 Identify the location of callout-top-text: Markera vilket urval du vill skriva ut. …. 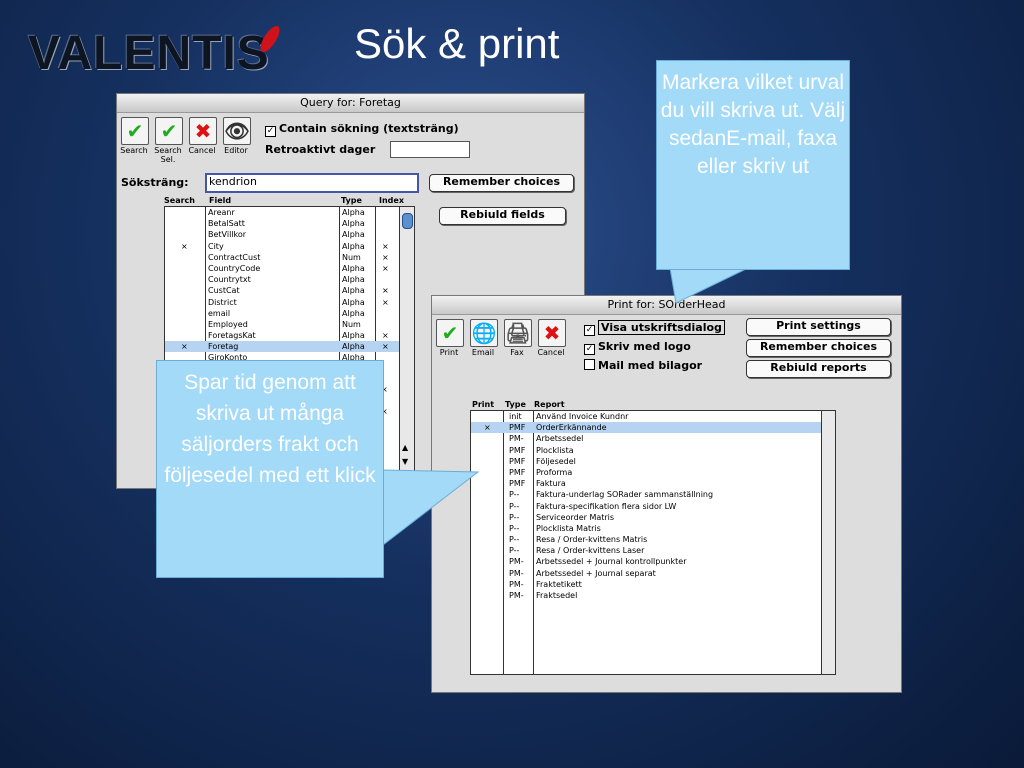
(753, 124).